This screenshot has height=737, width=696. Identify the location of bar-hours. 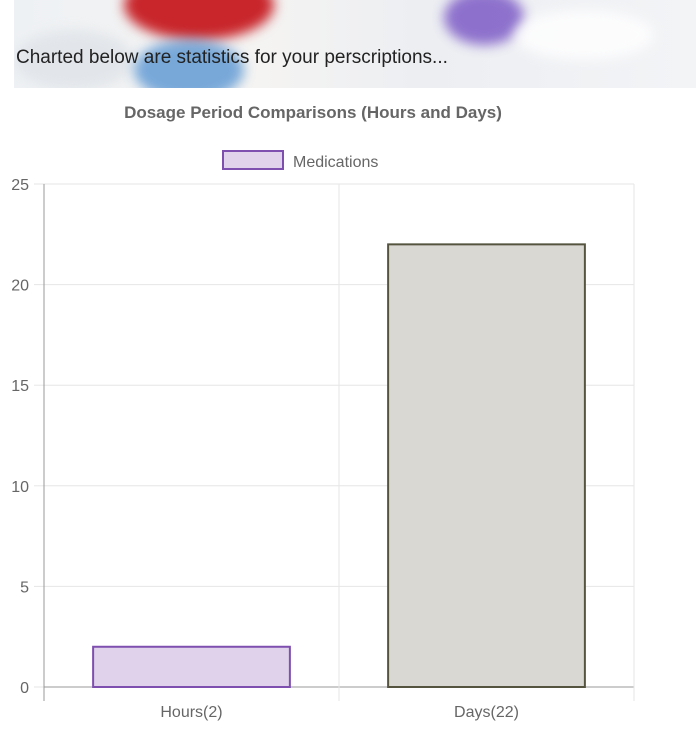
(191, 667).